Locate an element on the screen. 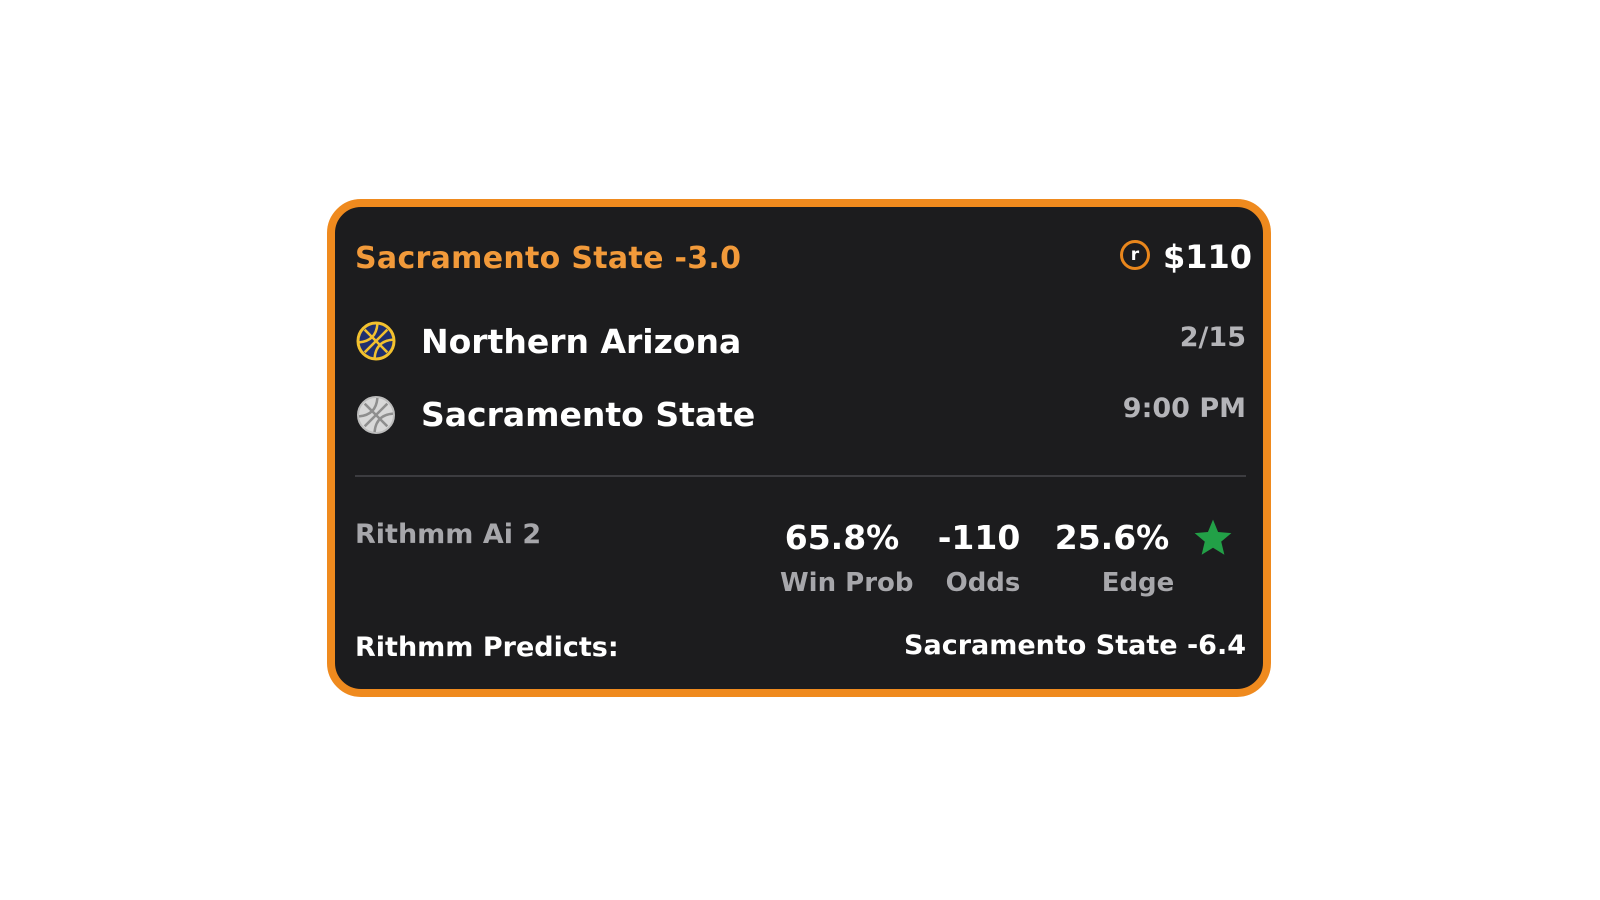 The height and width of the screenshot is (900, 1600). game-time: 9:00 PM is located at coordinates (1184, 408).